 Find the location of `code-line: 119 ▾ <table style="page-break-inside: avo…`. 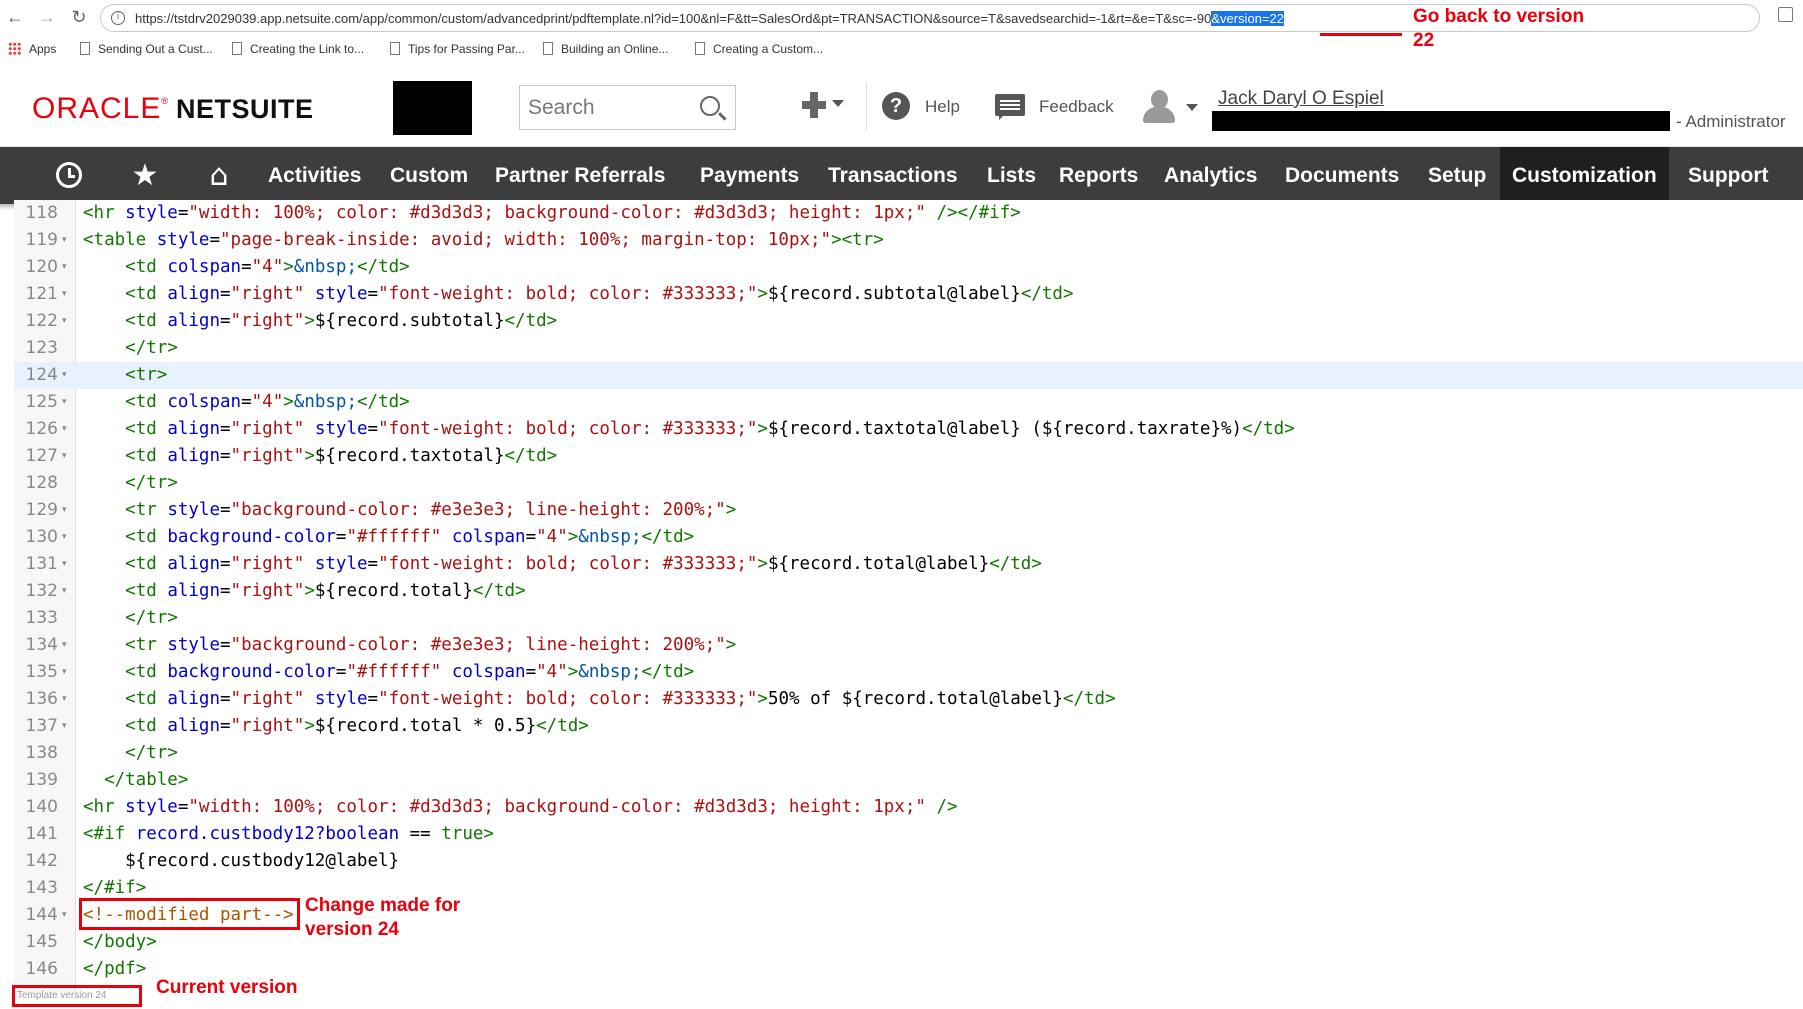

code-line: 119 ▾ <table style="page-break-inside: avo… is located at coordinates (908, 240).